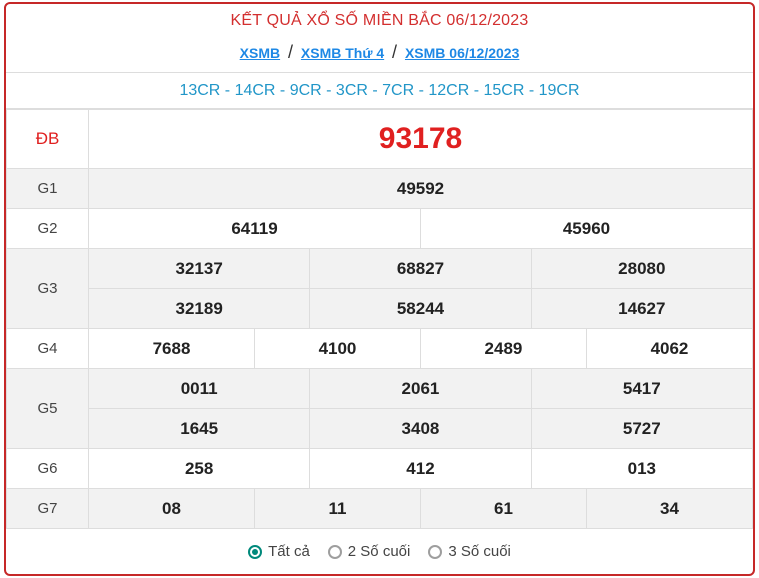  Describe the element at coordinates (503, 508) in the screenshot. I see `prize-number: 61` at that location.